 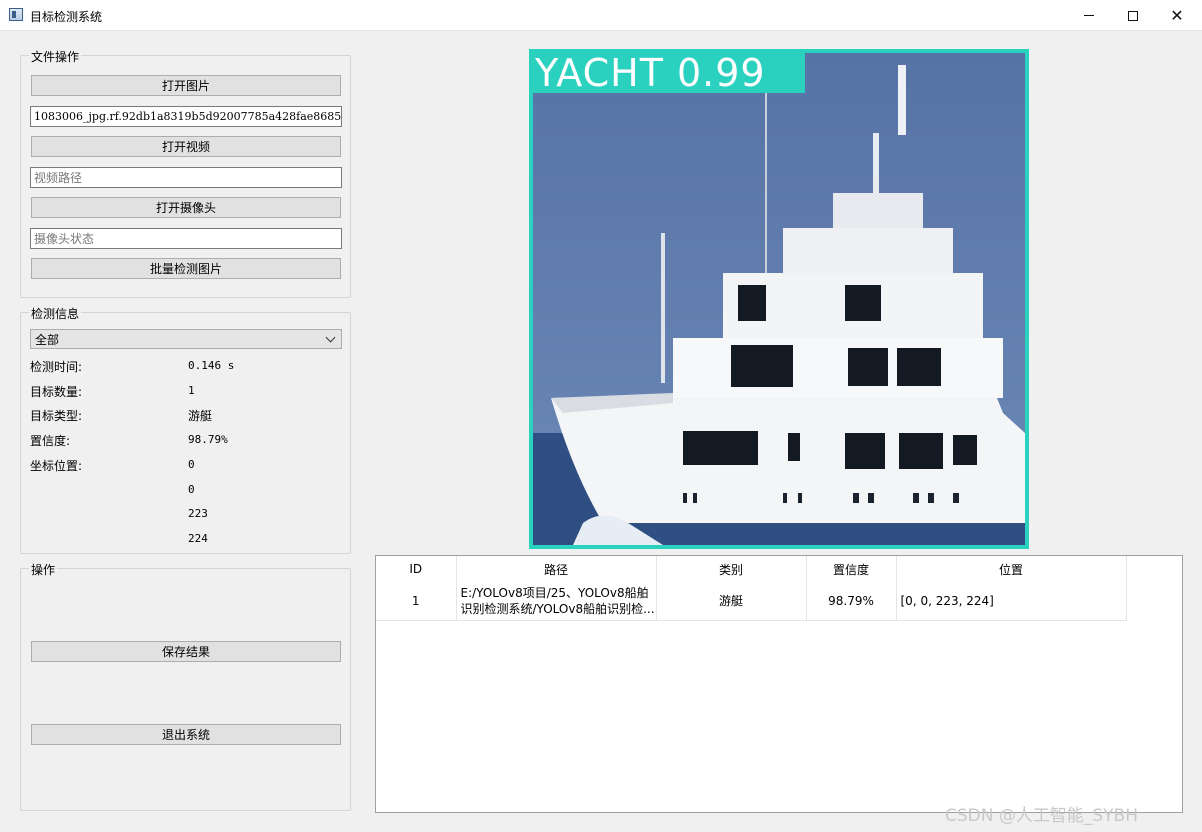 What do you see at coordinates (56, 392) in the screenshot?
I see `count-label: 目标数量:` at bounding box center [56, 392].